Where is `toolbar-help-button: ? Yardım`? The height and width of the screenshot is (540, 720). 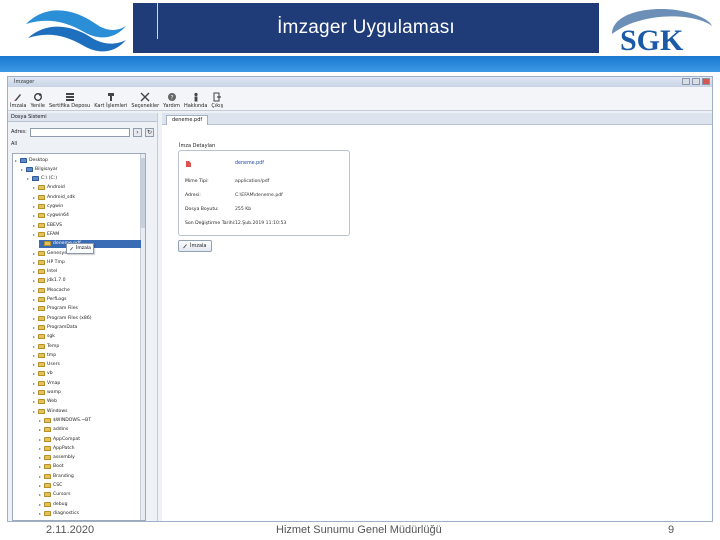 toolbar-help-button: ? Yardım is located at coordinates (171, 101).